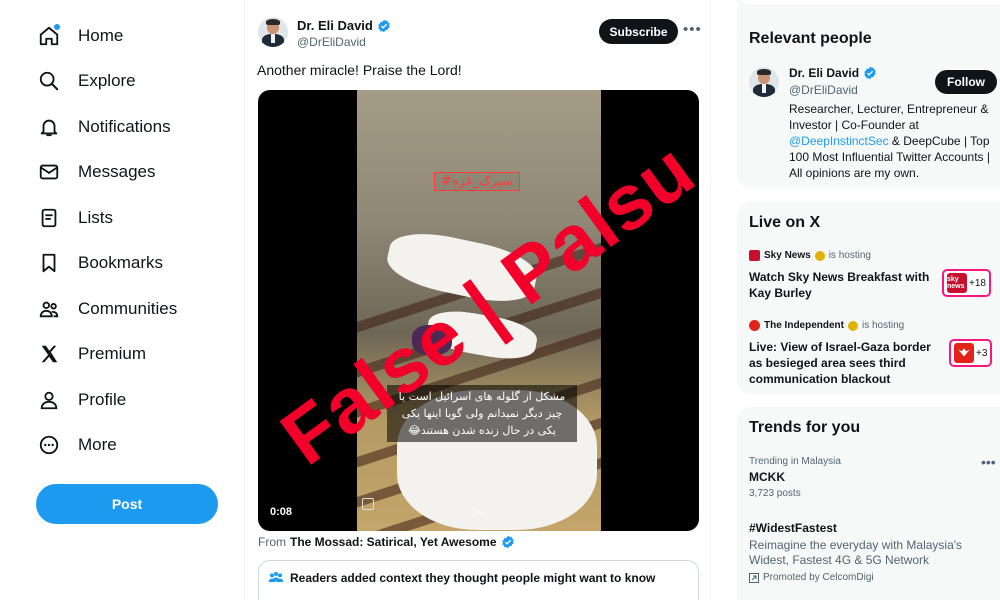 The height and width of the screenshot is (600, 1000). What do you see at coordinates (767, 477) in the screenshot?
I see `trend-name: MCKK` at bounding box center [767, 477].